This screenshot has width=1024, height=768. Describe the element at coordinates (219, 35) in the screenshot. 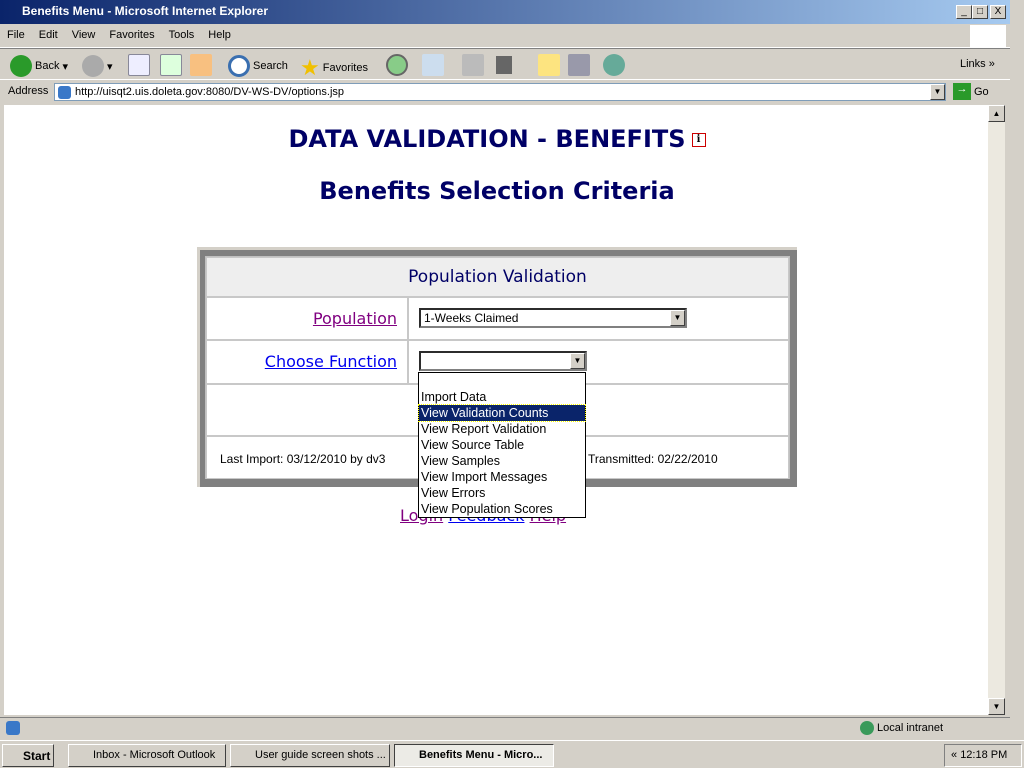

I see `menu-help: Help` at that location.